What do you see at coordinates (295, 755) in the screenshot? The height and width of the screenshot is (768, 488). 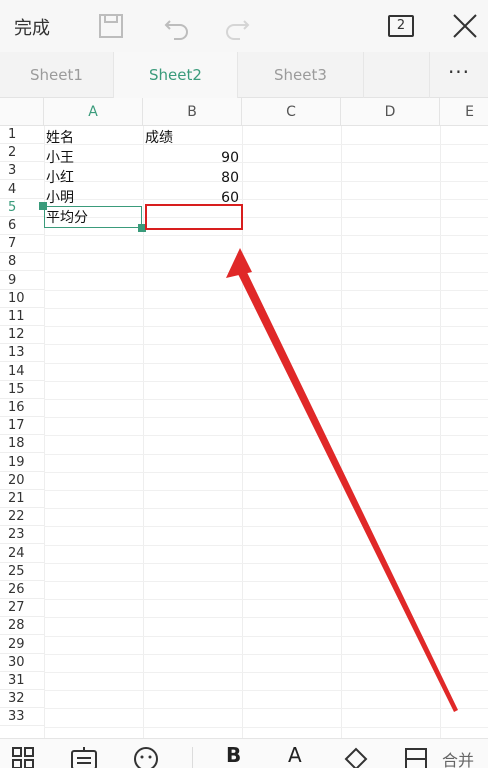 I see `font-color-button: A` at bounding box center [295, 755].